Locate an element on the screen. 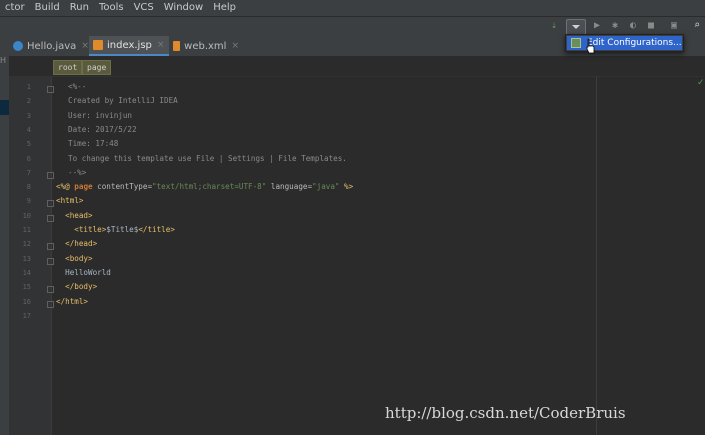  code-line: <title>$Title$</title> is located at coordinates (115, 230).